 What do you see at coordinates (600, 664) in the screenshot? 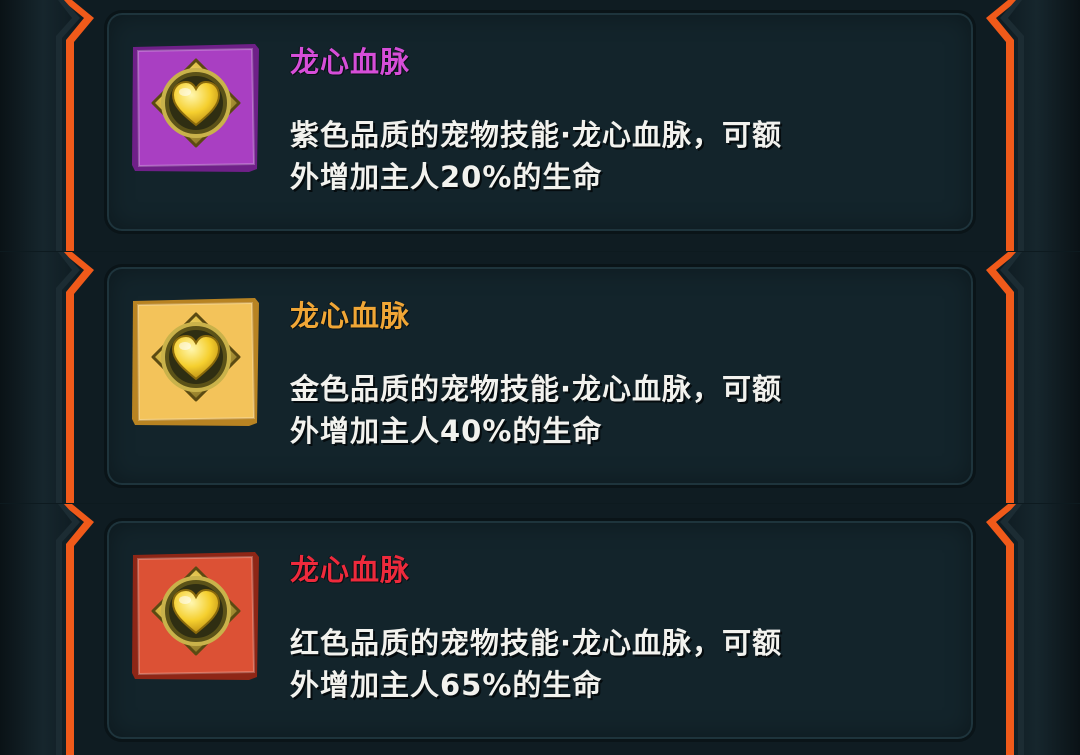
I see `skill-description: 红色品质的宠物技能·龙心血脉，可额 外增加主人65%的生命` at bounding box center [600, 664].